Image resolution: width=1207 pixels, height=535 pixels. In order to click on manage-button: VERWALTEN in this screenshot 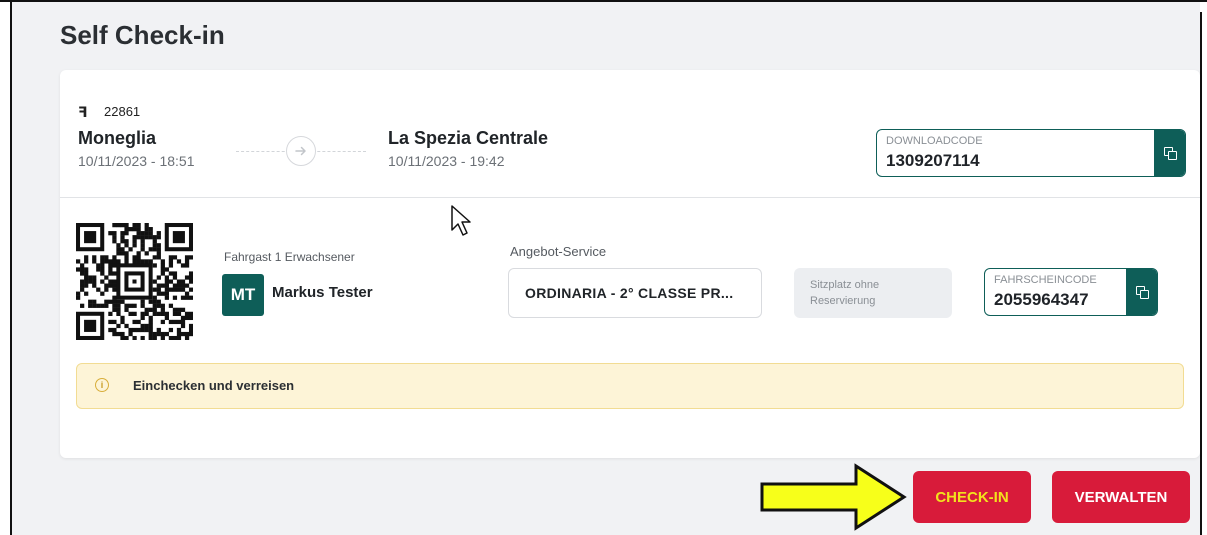, I will do `click(1121, 497)`.